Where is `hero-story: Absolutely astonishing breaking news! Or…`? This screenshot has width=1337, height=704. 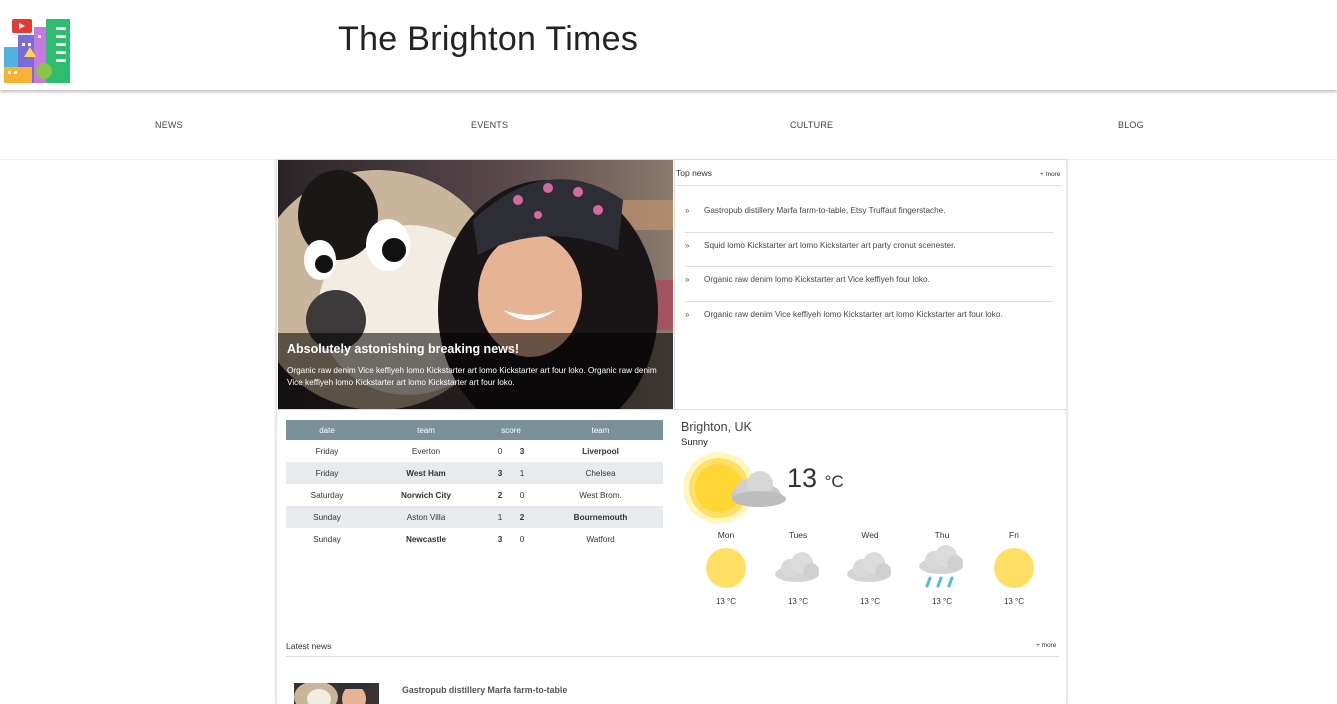 hero-story: Absolutely astonishing breaking news! Or… is located at coordinates (475, 285).